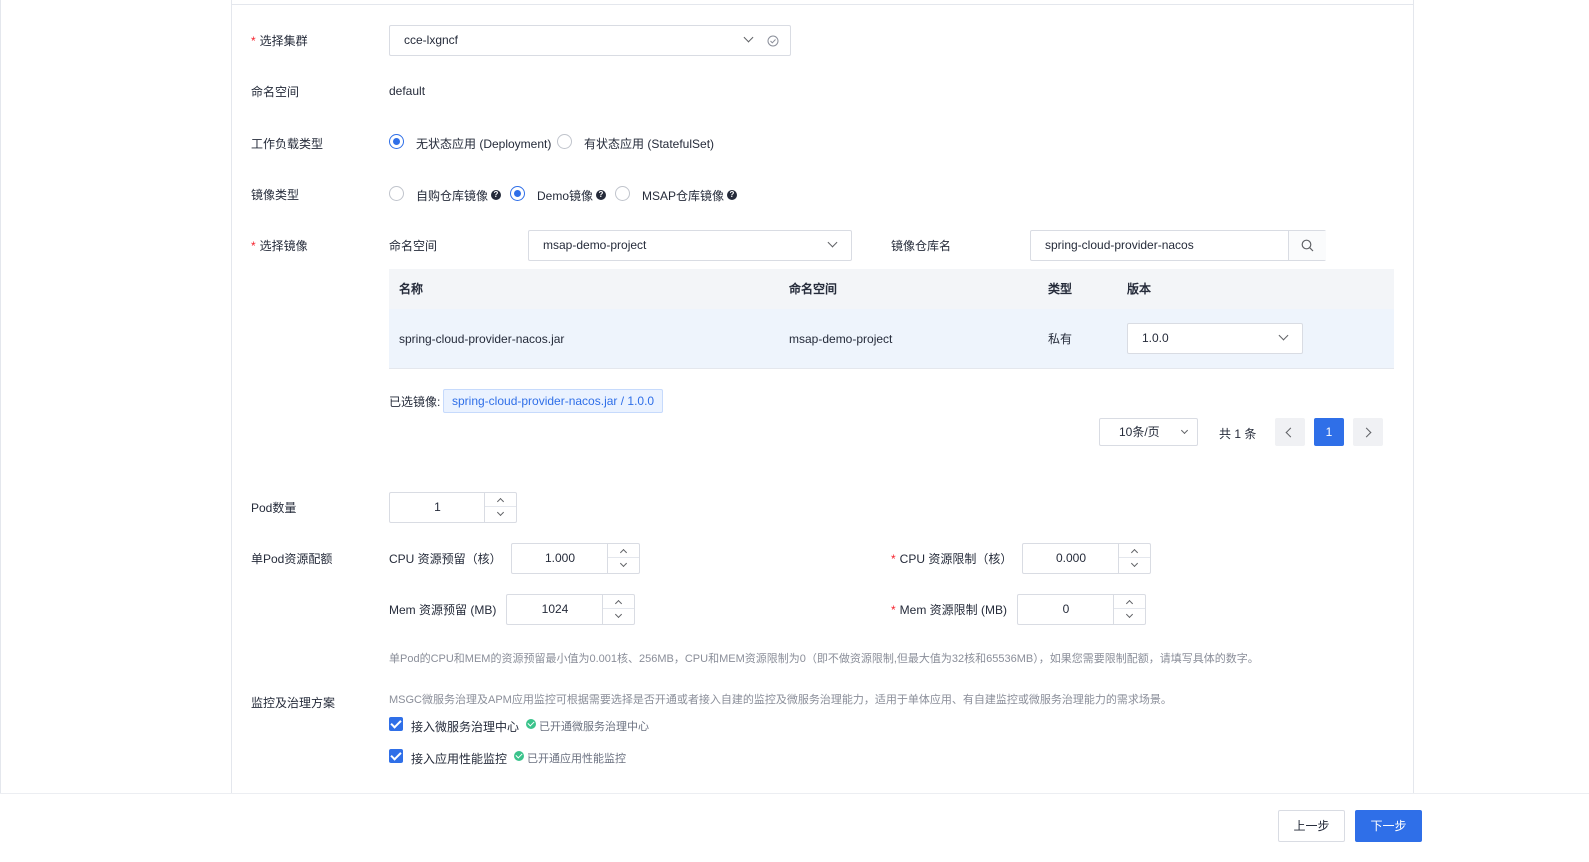 The width and height of the screenshot is (1589, 862). What do you see at coordinates (1329, 432) in the screenshot?
I see `page-number-button: 1` at bounding box center [1329, 432].